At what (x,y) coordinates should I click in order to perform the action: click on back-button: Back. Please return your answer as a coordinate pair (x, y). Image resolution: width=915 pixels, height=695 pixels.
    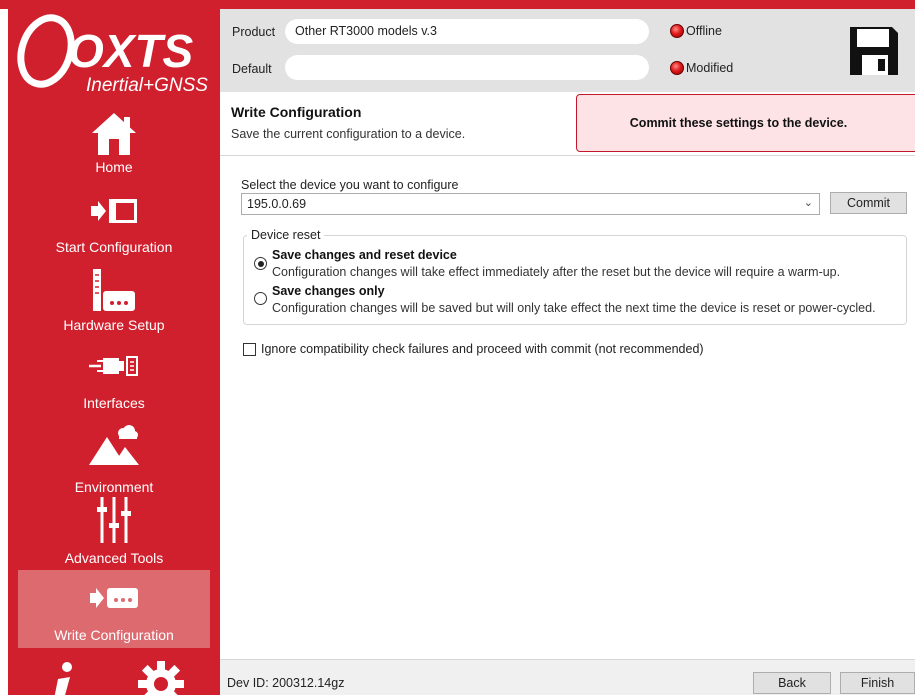
    Looking at the image, I should click on (792, 683).